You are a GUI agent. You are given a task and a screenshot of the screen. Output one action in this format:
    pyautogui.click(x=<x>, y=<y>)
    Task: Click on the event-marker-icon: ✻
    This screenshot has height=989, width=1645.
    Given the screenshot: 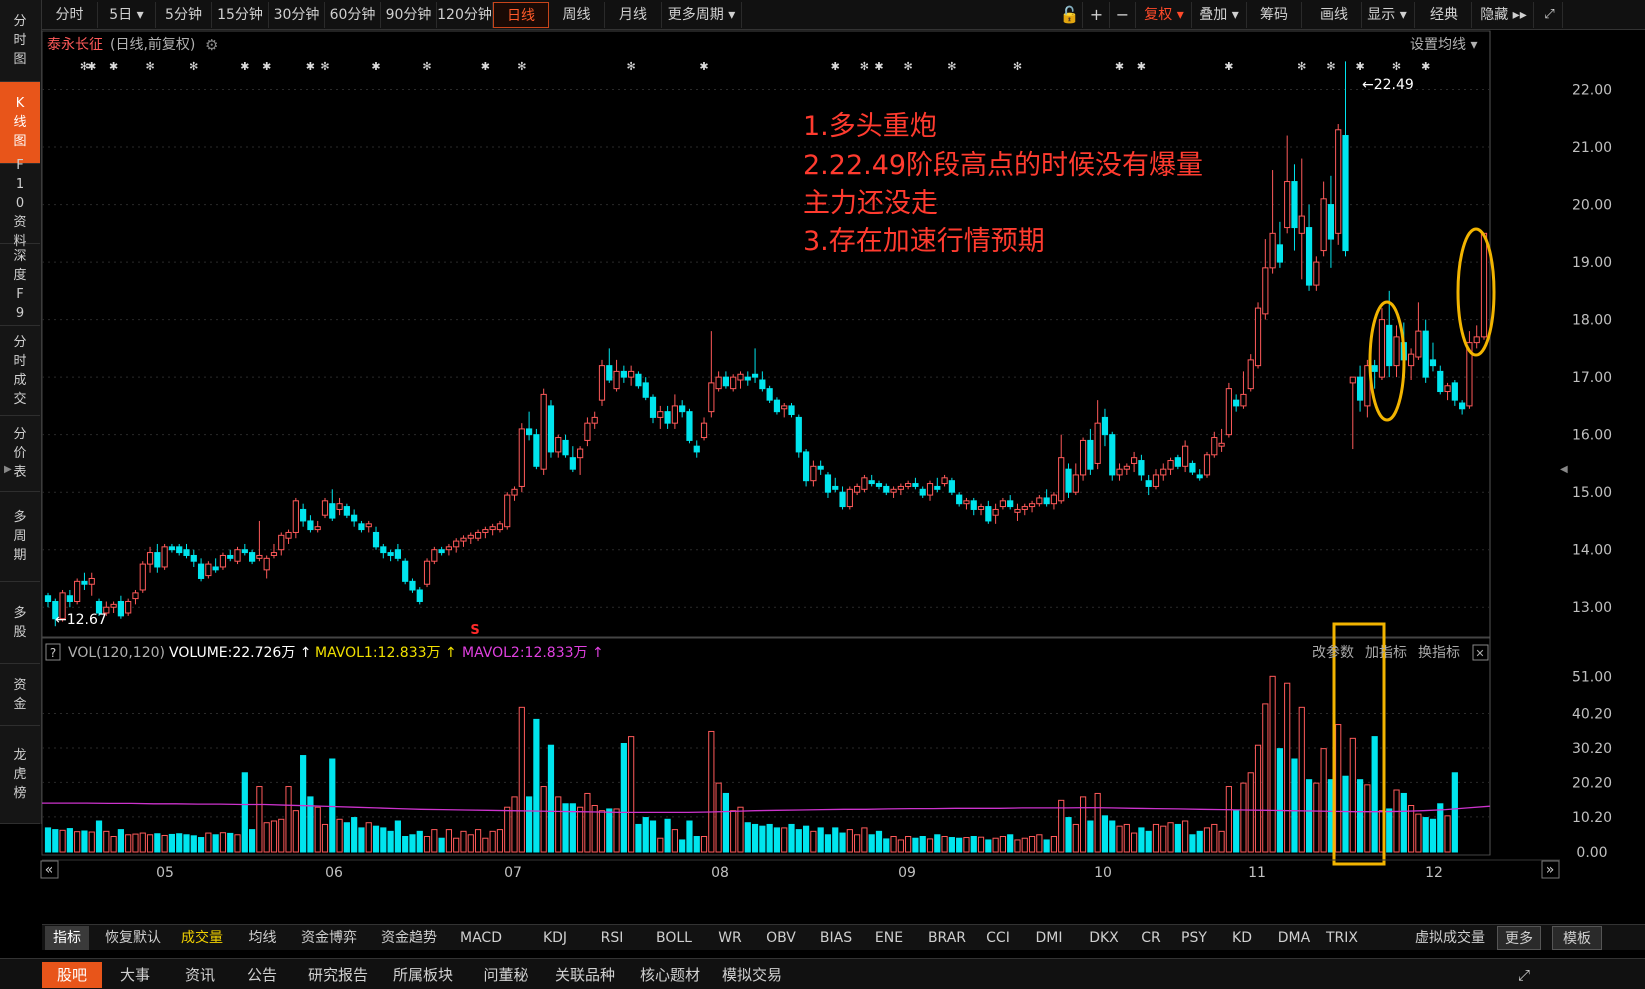 What is the action you would take?
    pyautogui.click(x=426, y=66)
    